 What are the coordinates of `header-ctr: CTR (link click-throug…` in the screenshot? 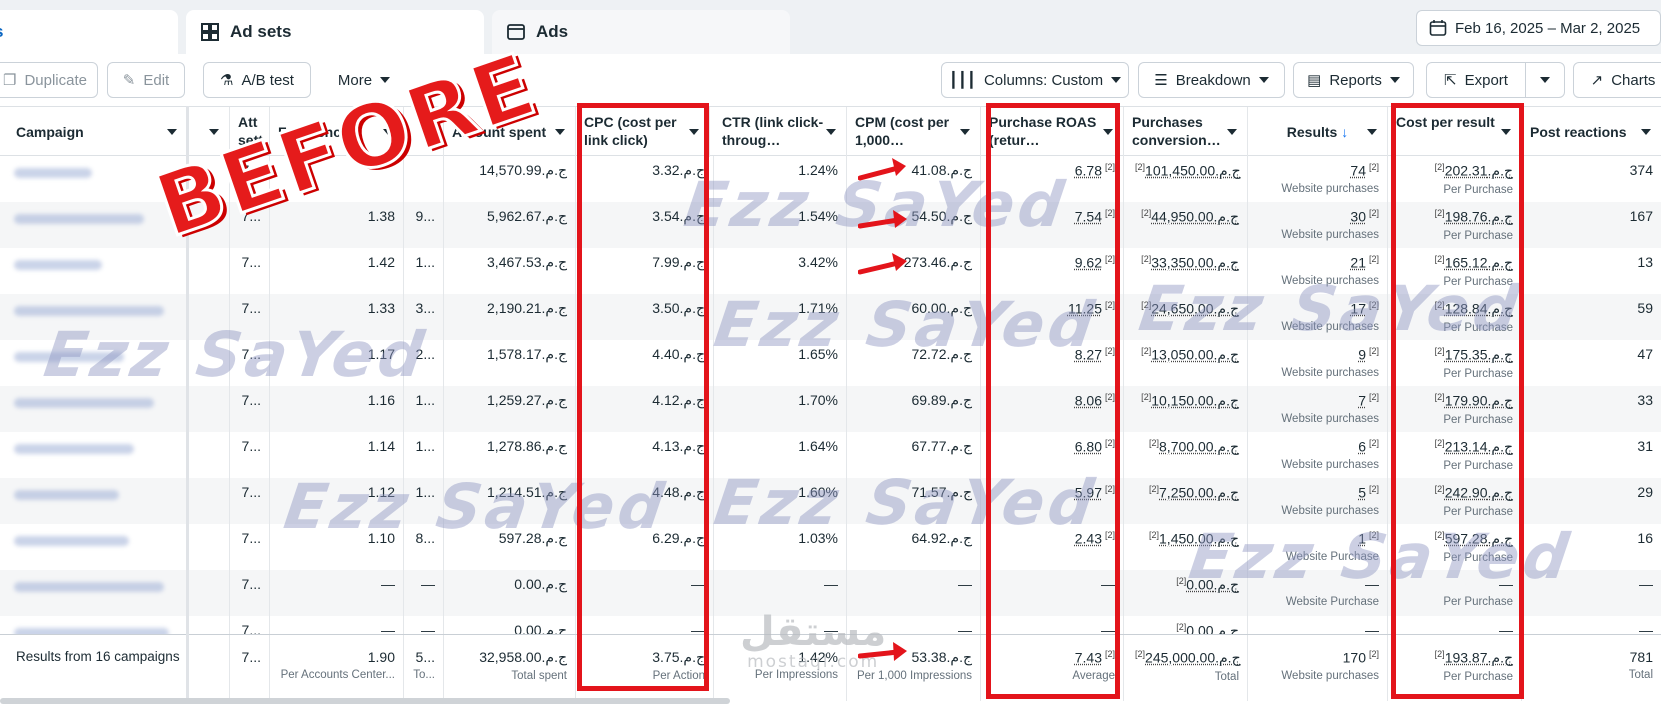 It's located at (780, 132).